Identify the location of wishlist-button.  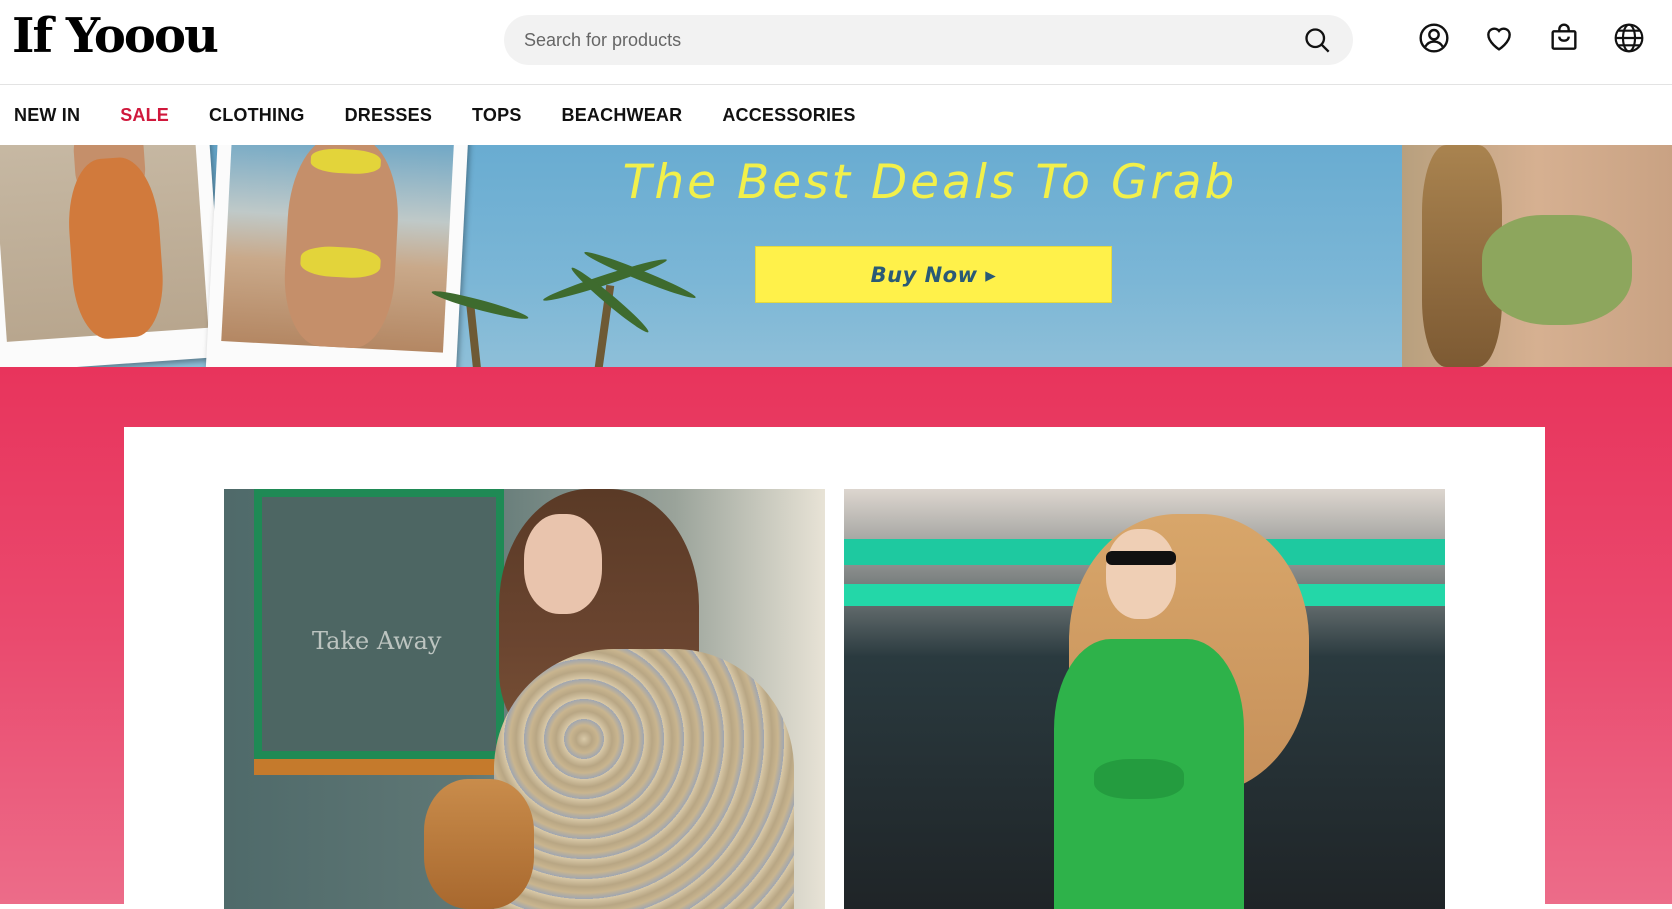
(1499, 38).